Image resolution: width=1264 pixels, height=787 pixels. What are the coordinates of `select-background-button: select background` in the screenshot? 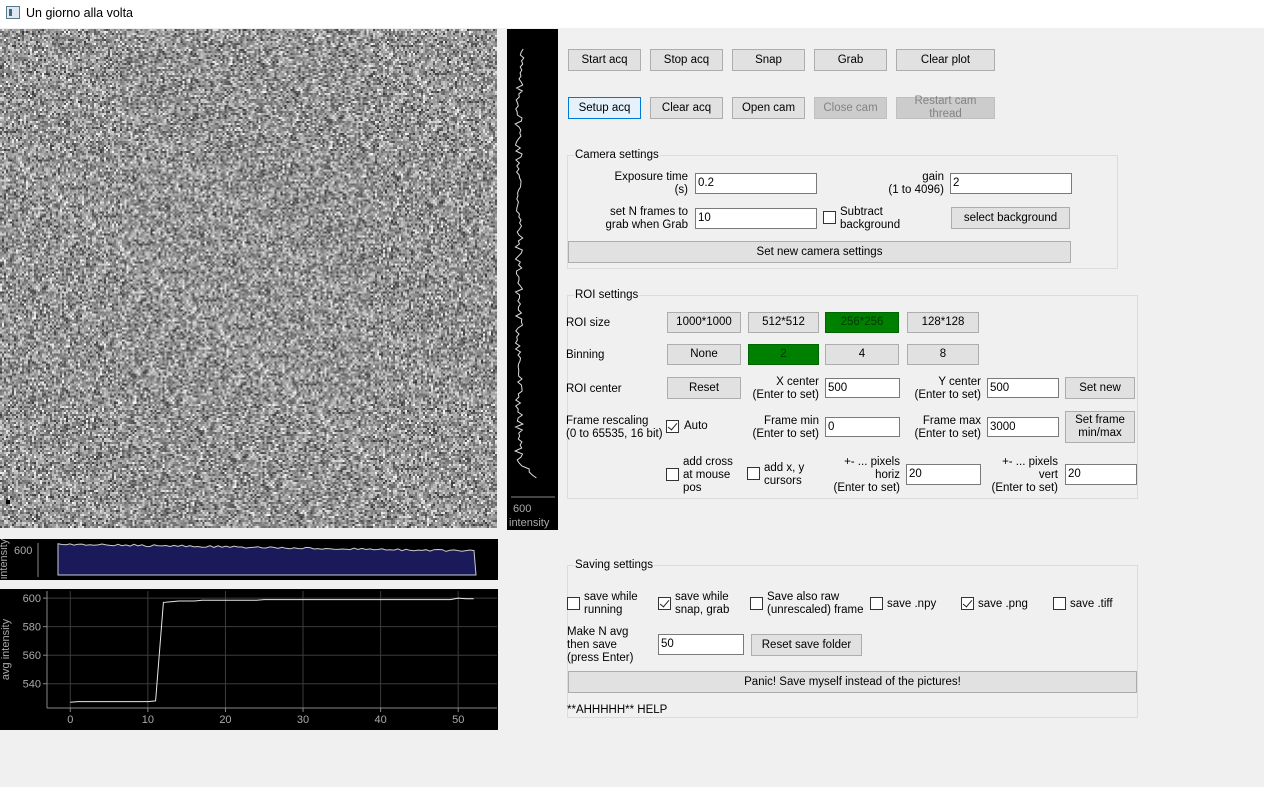 It's located at (1010, 218).